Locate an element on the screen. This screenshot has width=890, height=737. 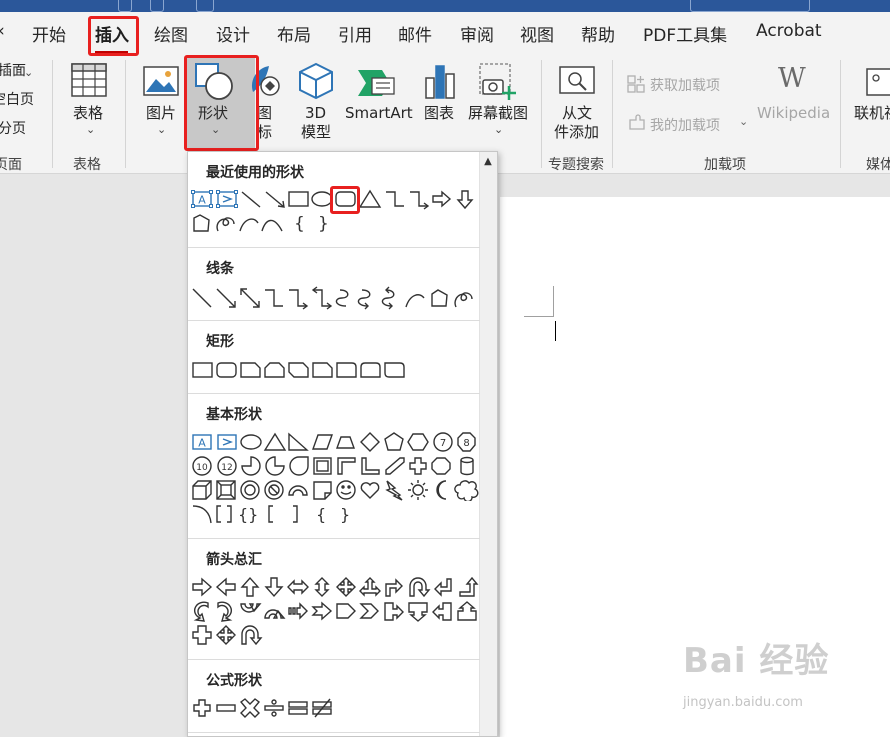
round-diagonal-rectangle-shape is located at coordinates (394, 370).